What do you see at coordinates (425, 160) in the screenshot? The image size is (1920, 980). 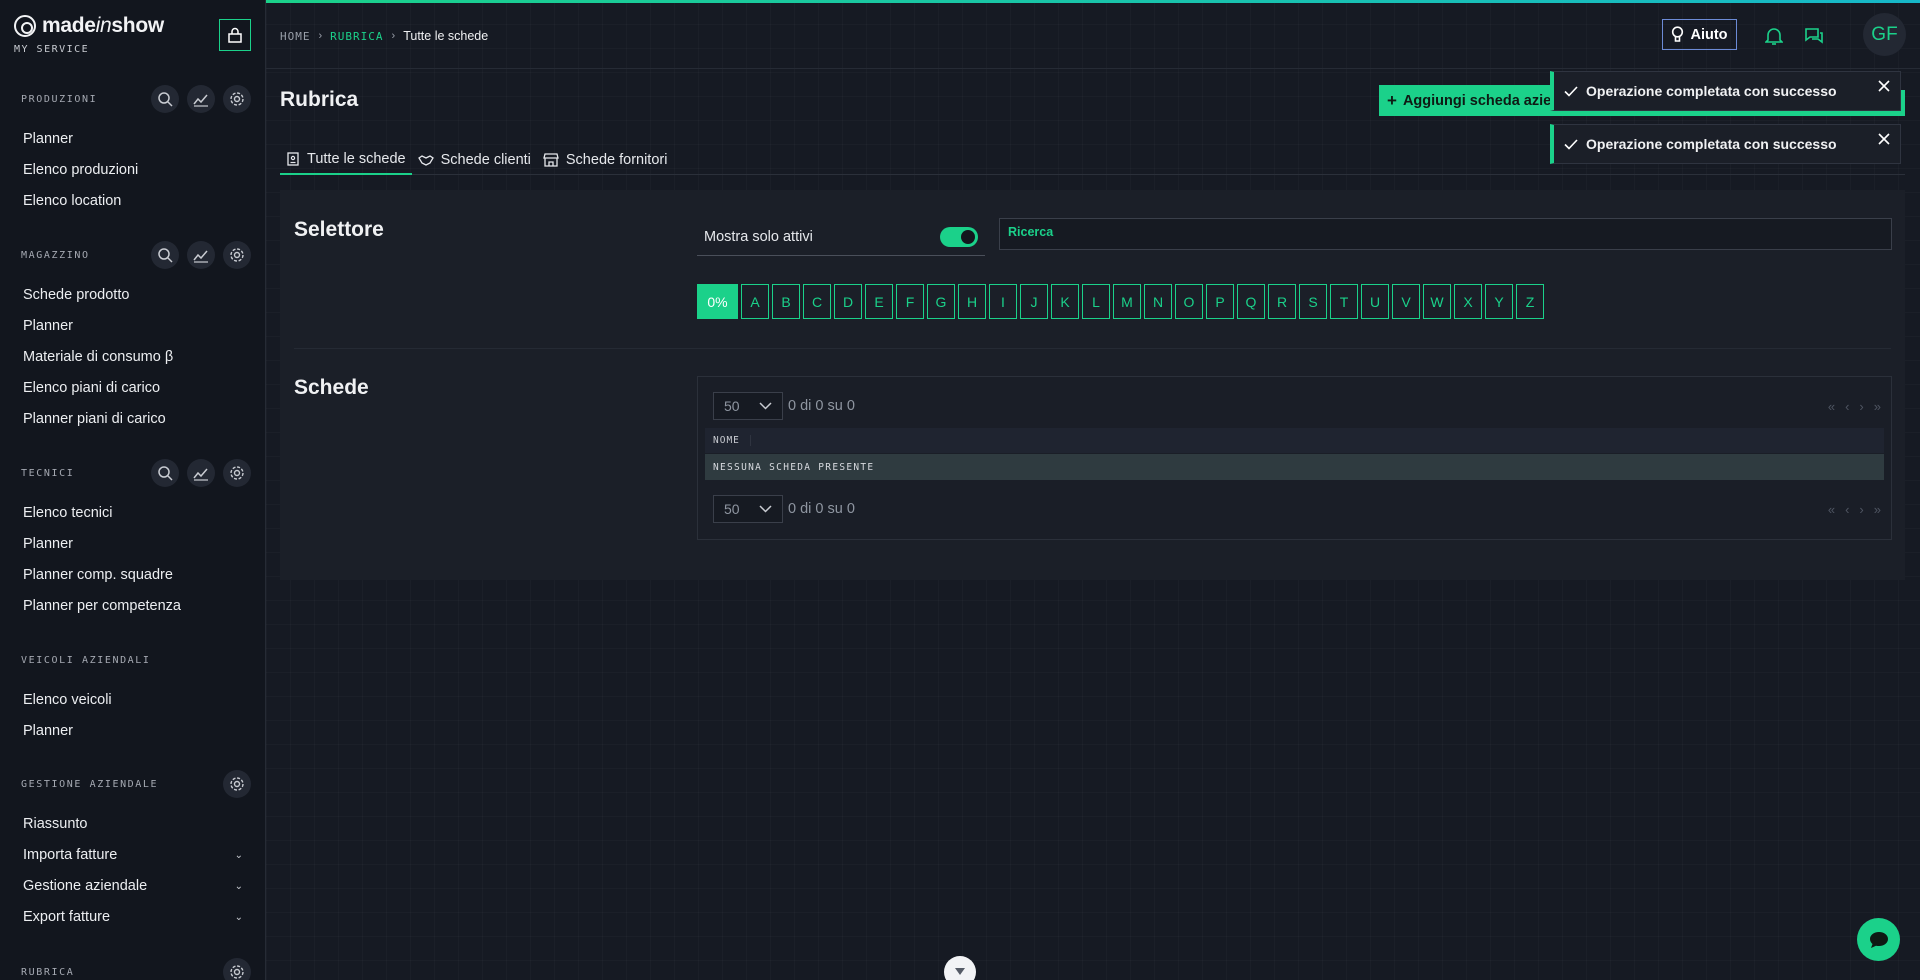 I see `handshake-icon` at bounding box center [425, 160].